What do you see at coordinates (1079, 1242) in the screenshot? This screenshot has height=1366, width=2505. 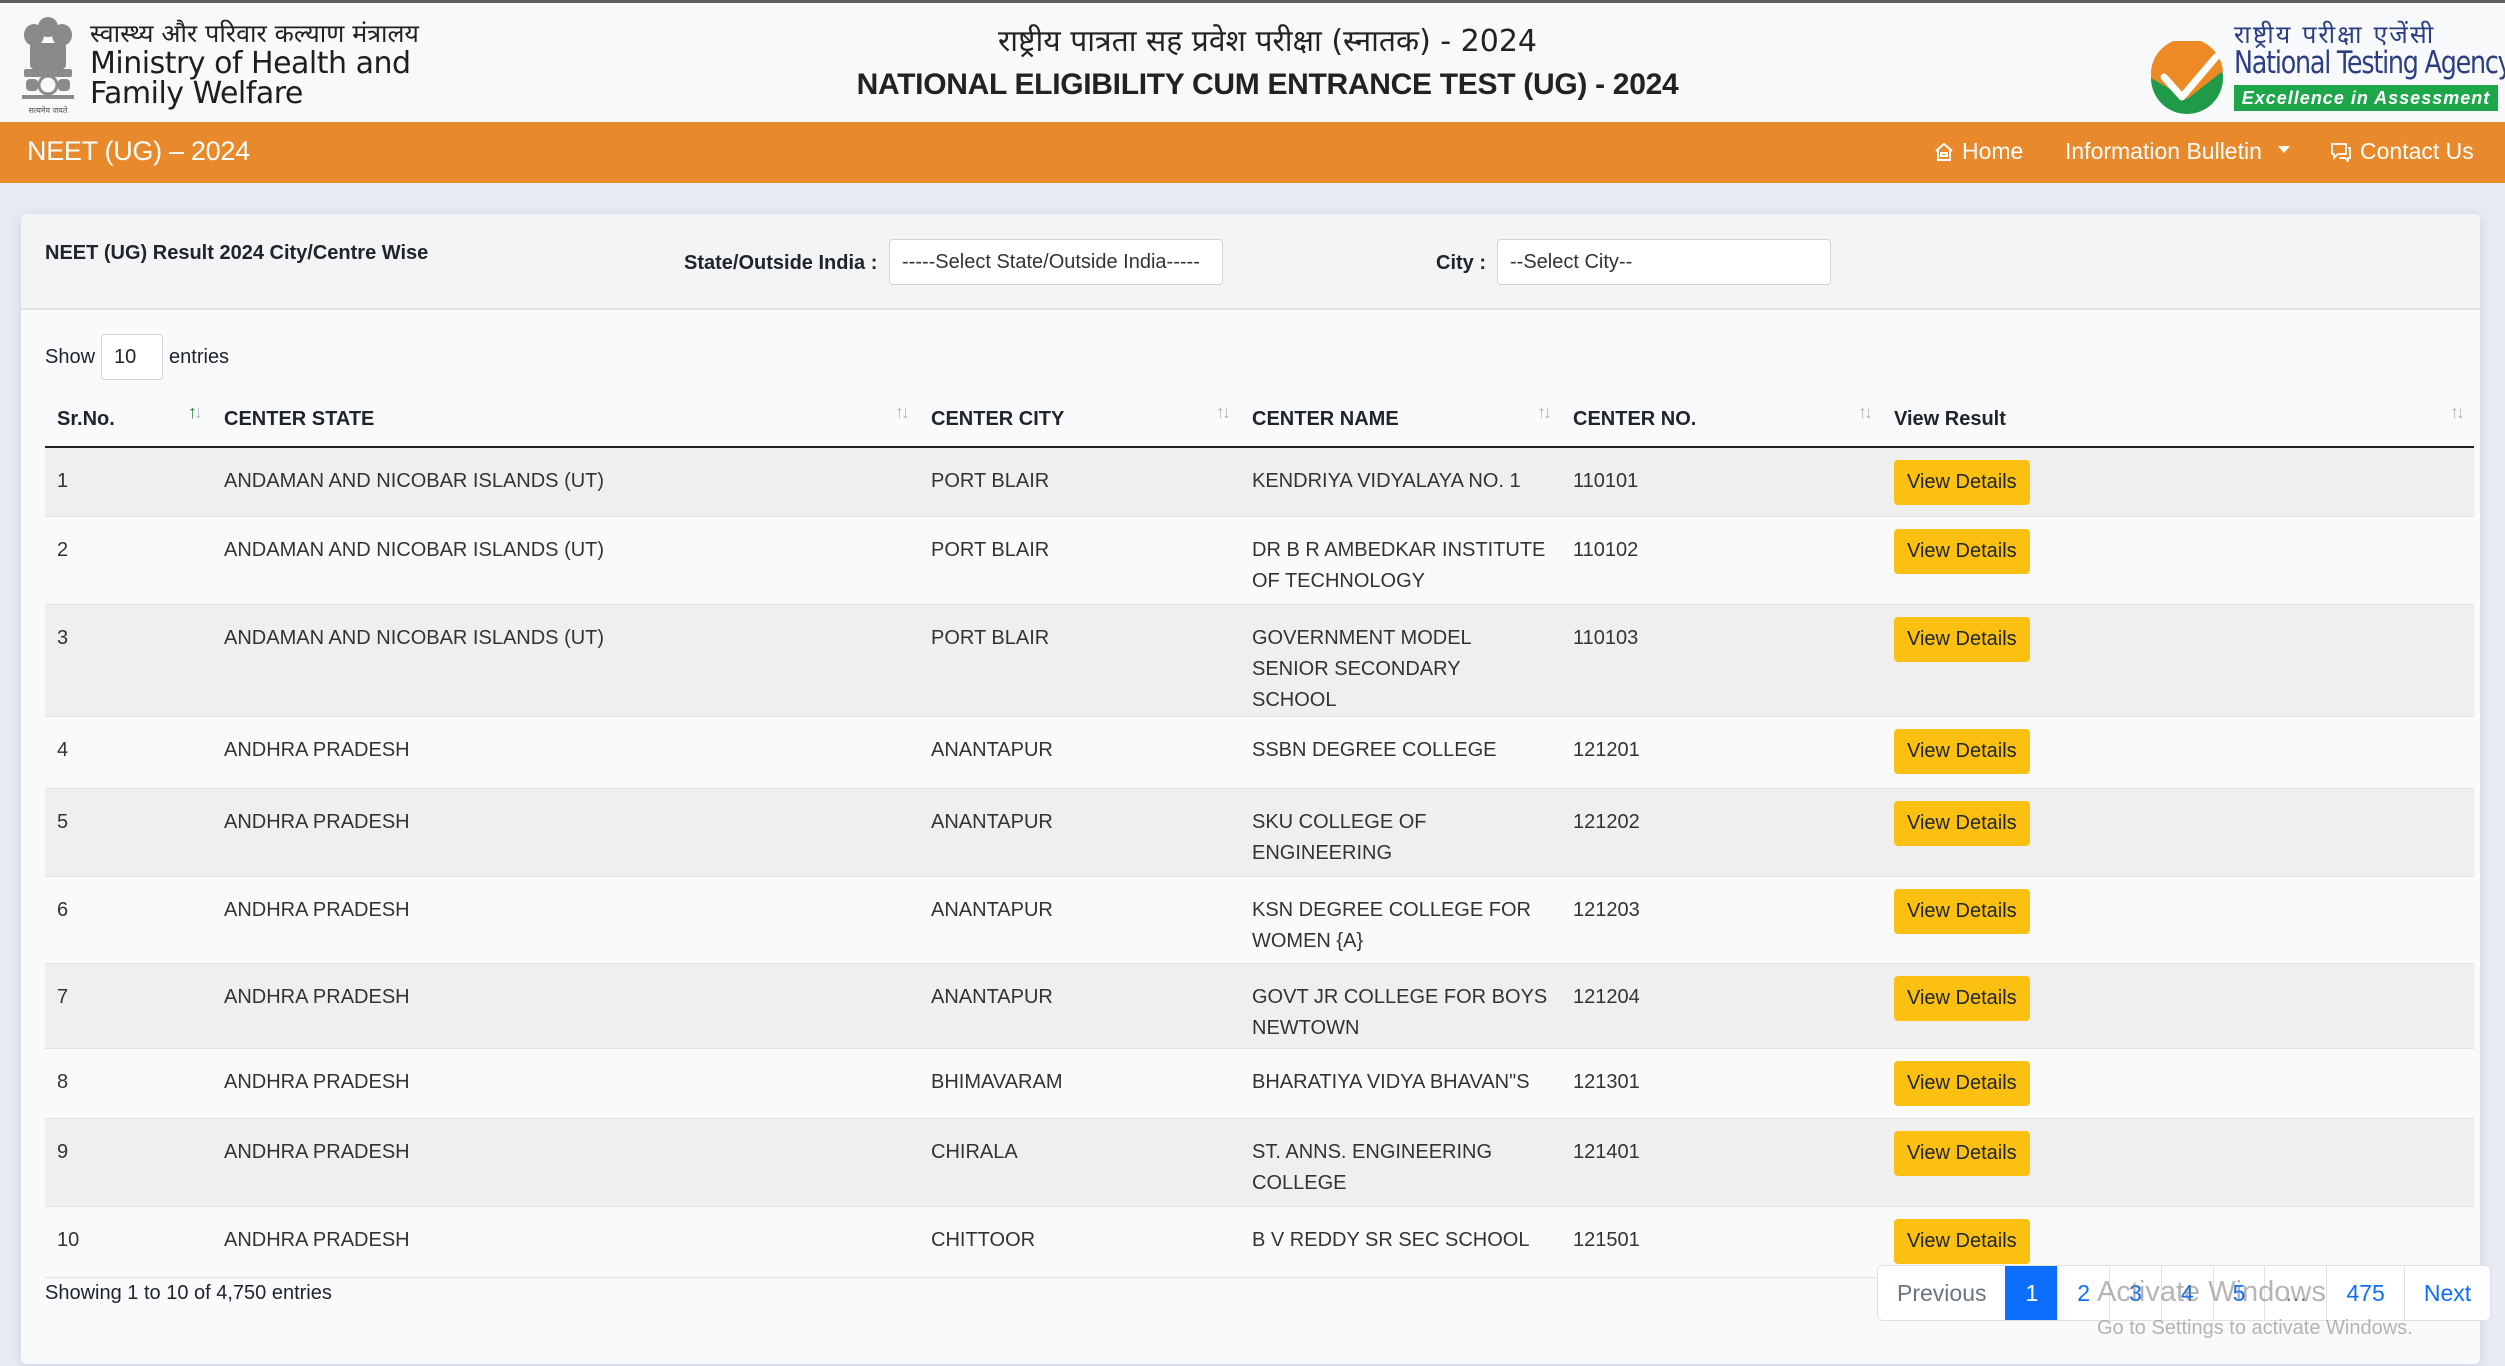 I see `center-city-cell: CHITTOOR` at bounding box center [1079, 1242].